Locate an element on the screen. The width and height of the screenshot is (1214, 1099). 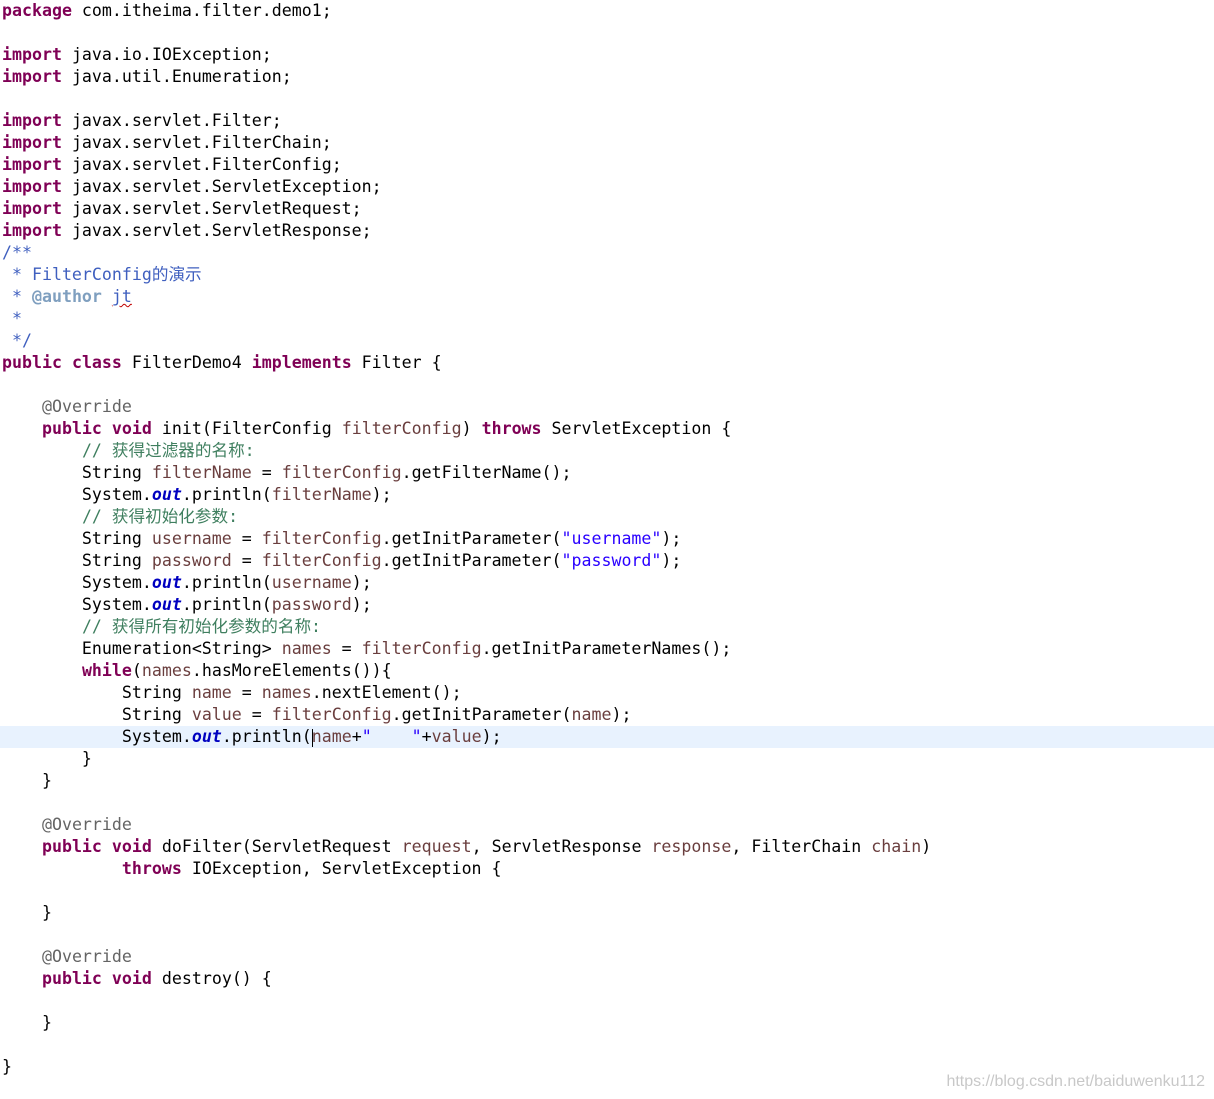
code-line-3: import java.io.IOException; is located at coordinates (607, 55).